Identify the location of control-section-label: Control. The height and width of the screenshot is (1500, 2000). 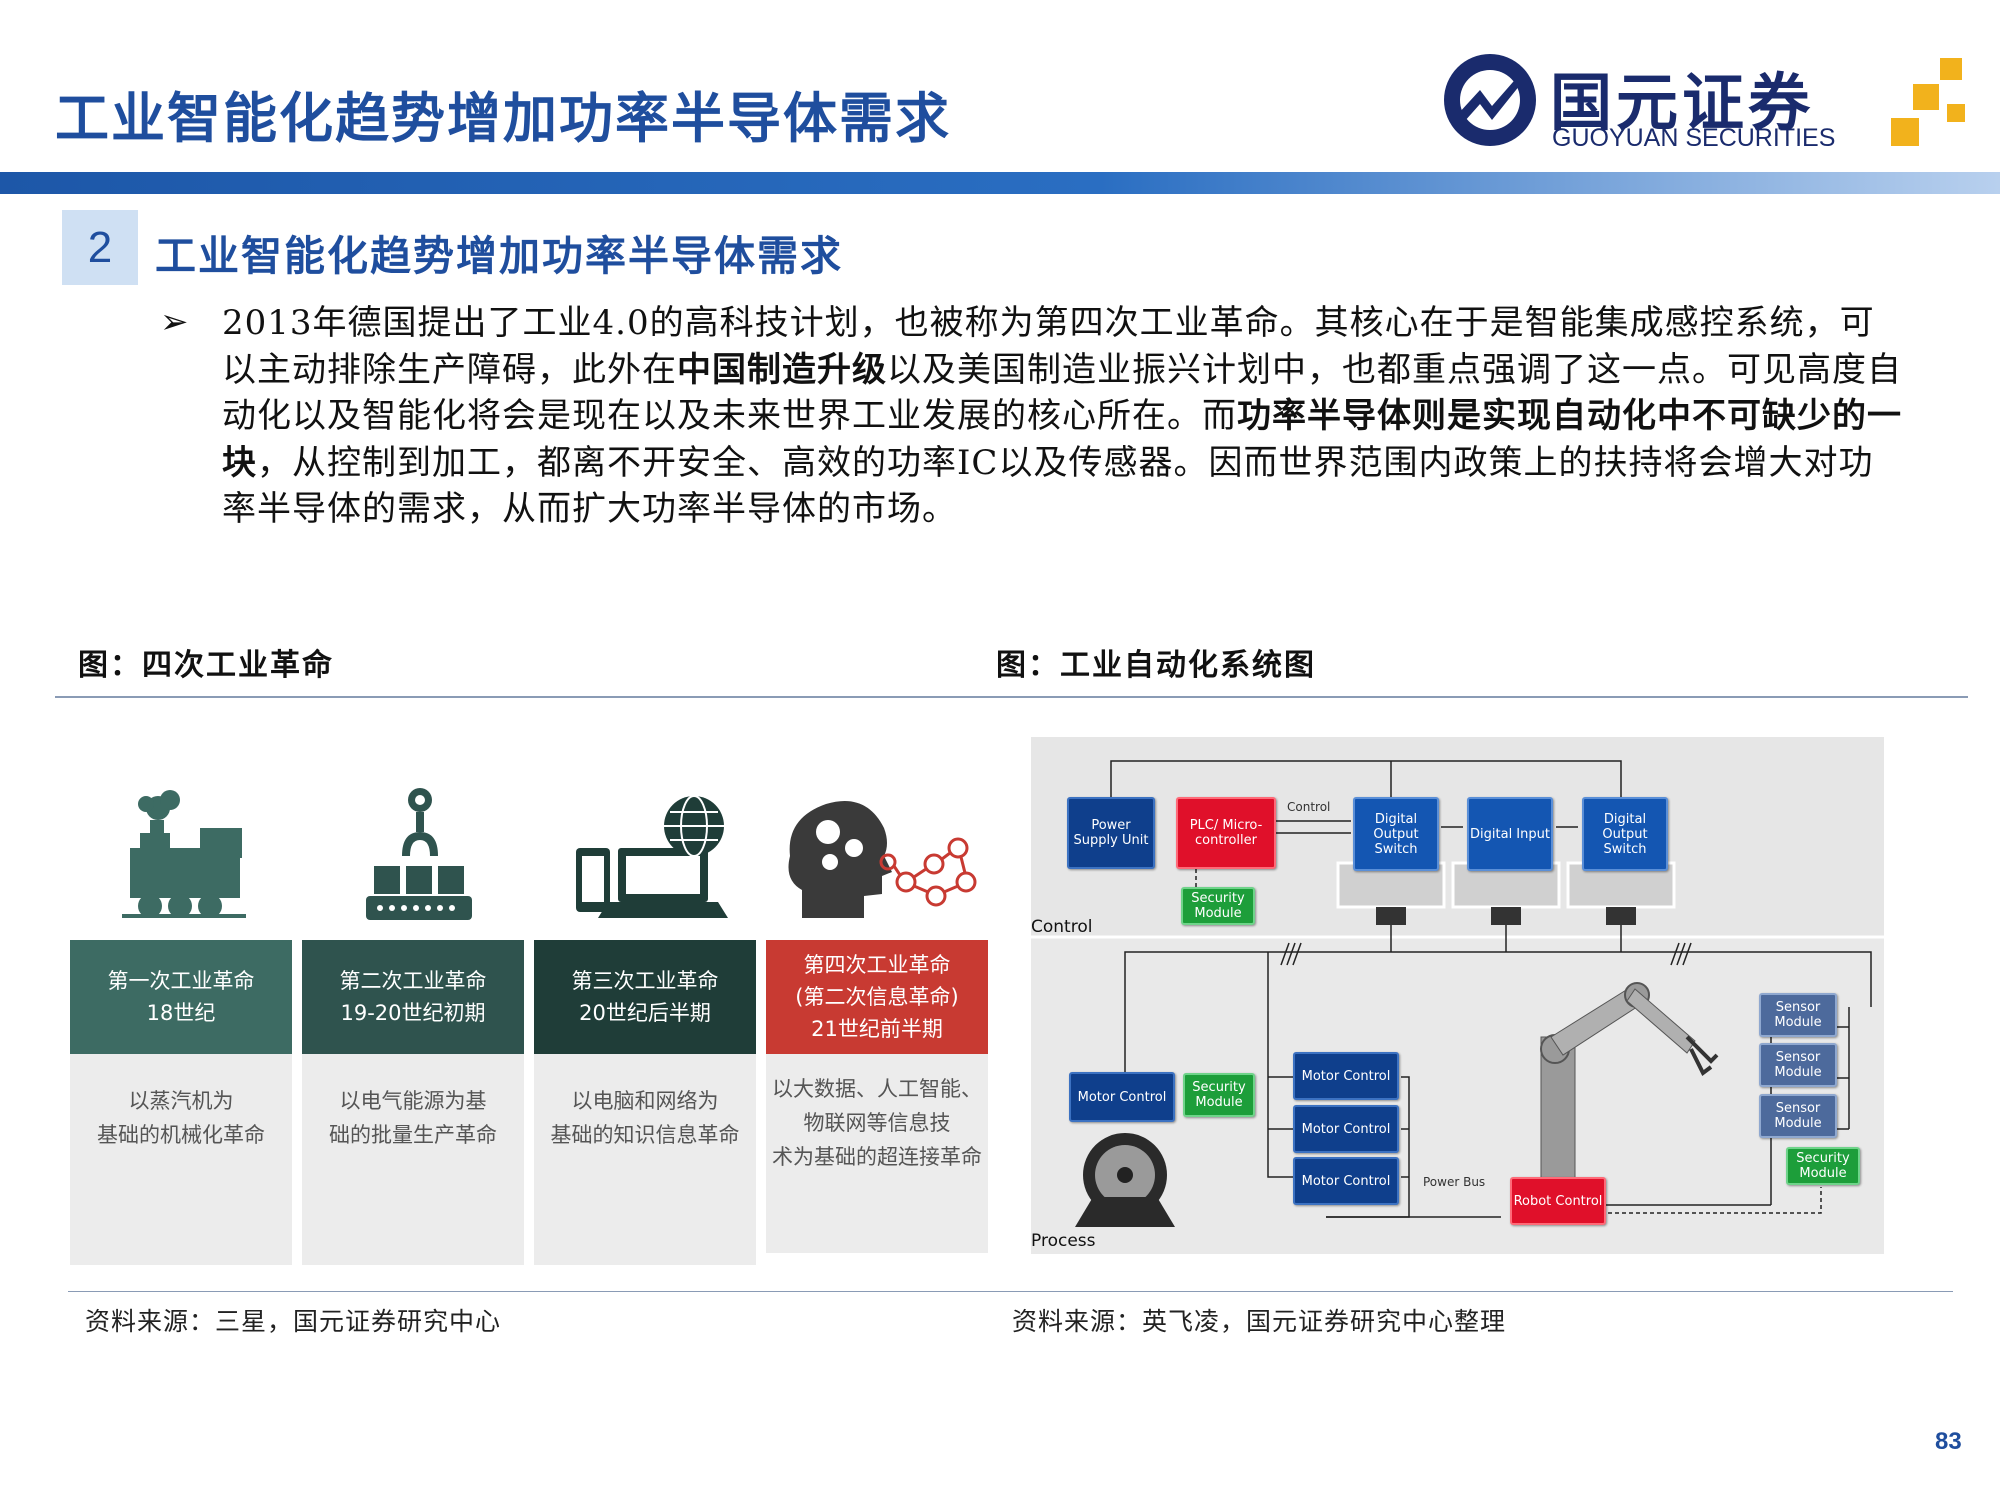
(1062, 927).